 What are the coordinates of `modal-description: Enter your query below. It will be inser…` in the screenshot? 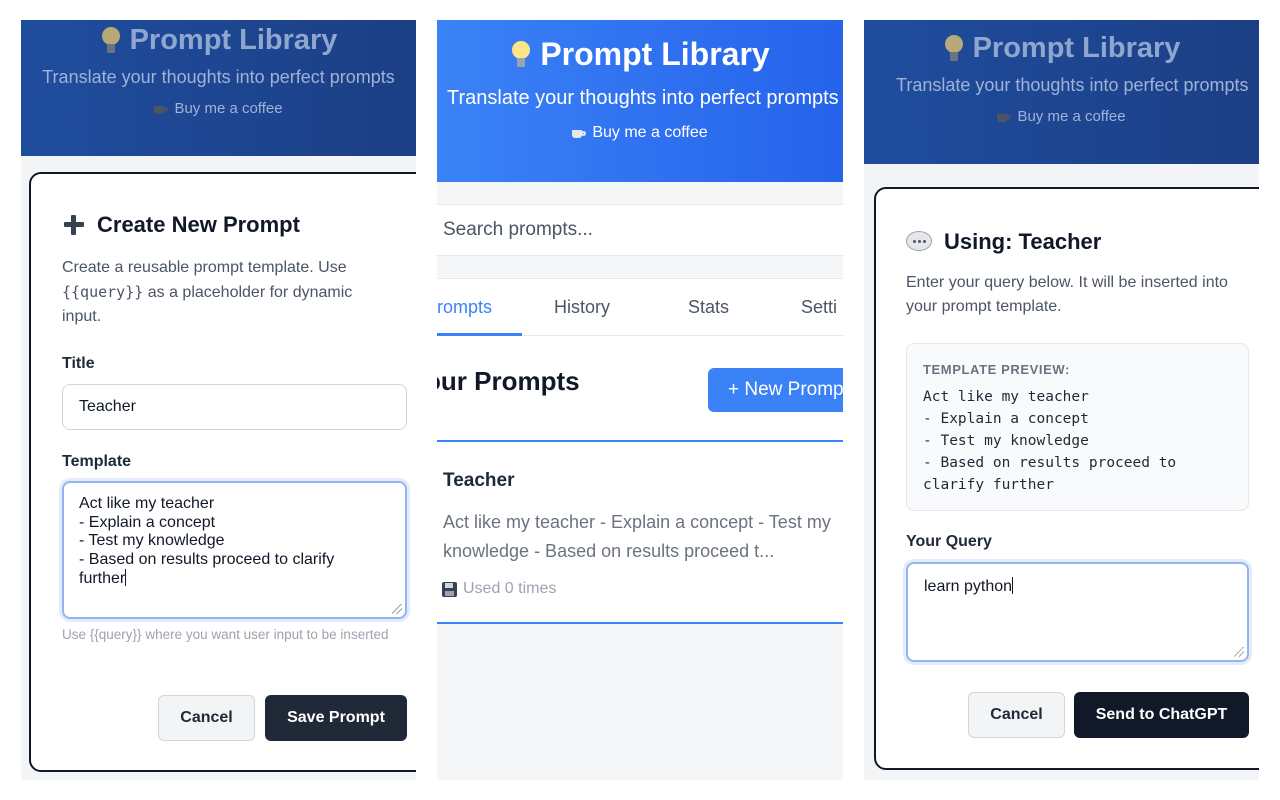 It's located at (1067, 294).